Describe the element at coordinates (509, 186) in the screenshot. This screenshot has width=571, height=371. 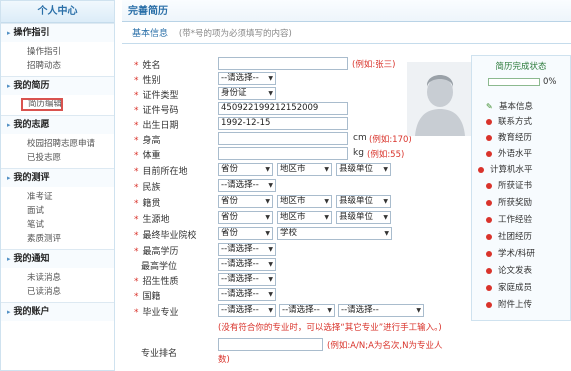
I see `status-item-certificates: 所获证书` at that location.